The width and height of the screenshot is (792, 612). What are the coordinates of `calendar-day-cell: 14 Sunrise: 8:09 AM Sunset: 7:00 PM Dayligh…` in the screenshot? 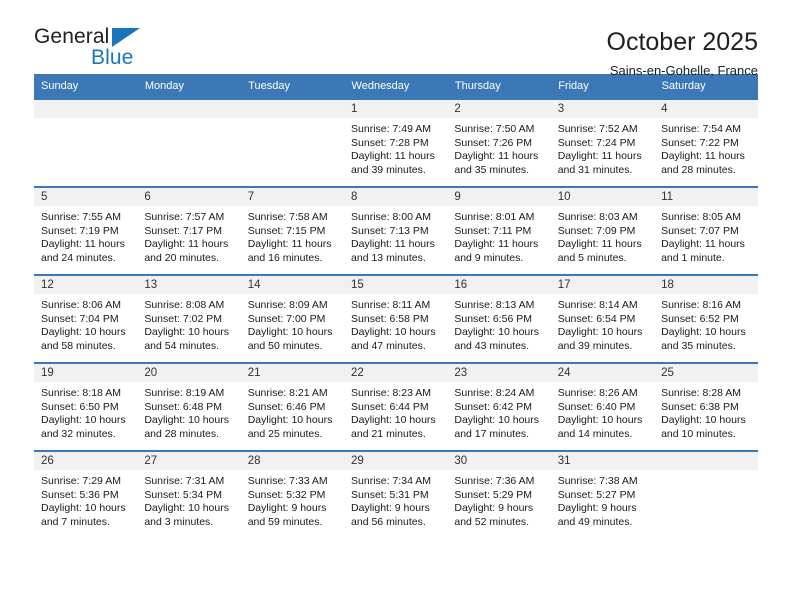 It's located at (292, 318).